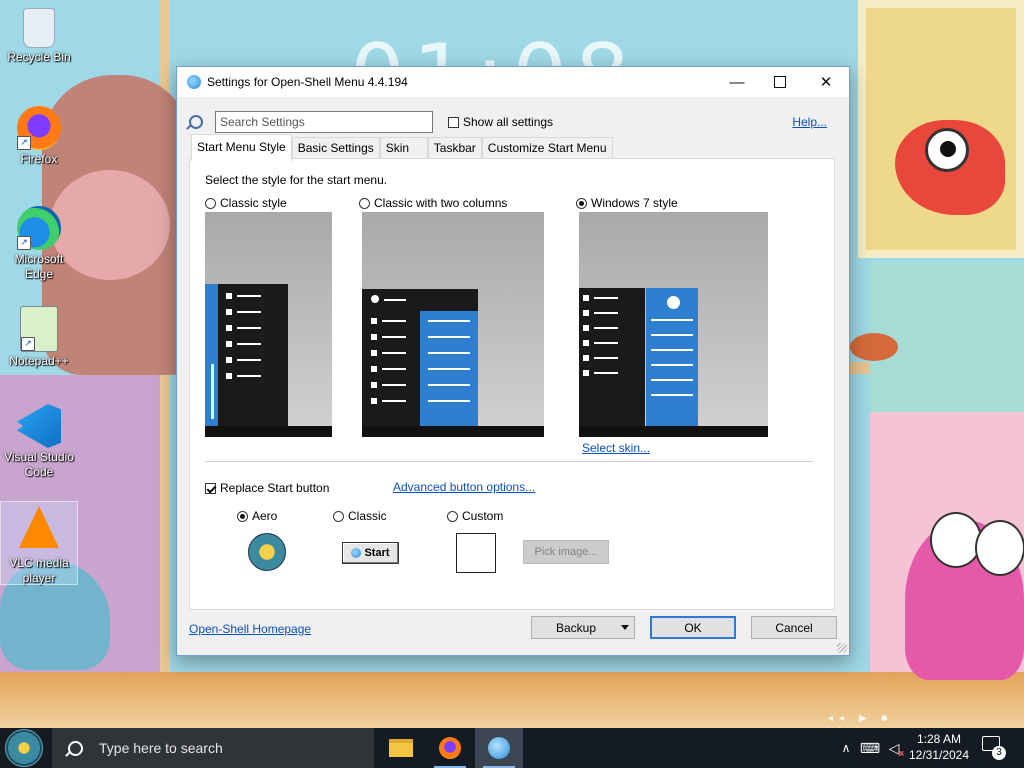 This screenshot has width=1024, height=768. Describe the element at coordinates (39, 361) in the screenshot. I see `desktop-icon-label: Notepad++` at that location.